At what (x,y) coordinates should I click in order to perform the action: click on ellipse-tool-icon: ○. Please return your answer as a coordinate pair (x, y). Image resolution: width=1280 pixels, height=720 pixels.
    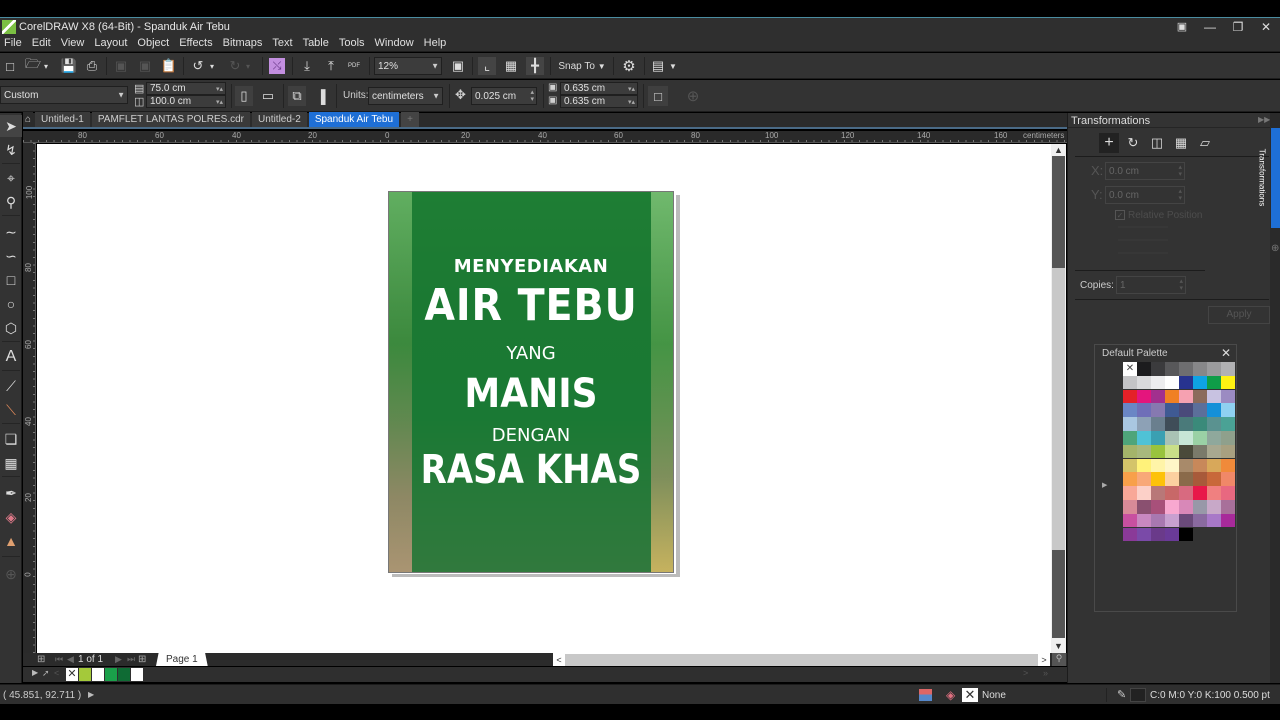
    Looking at the image, I should click on (11, 304).